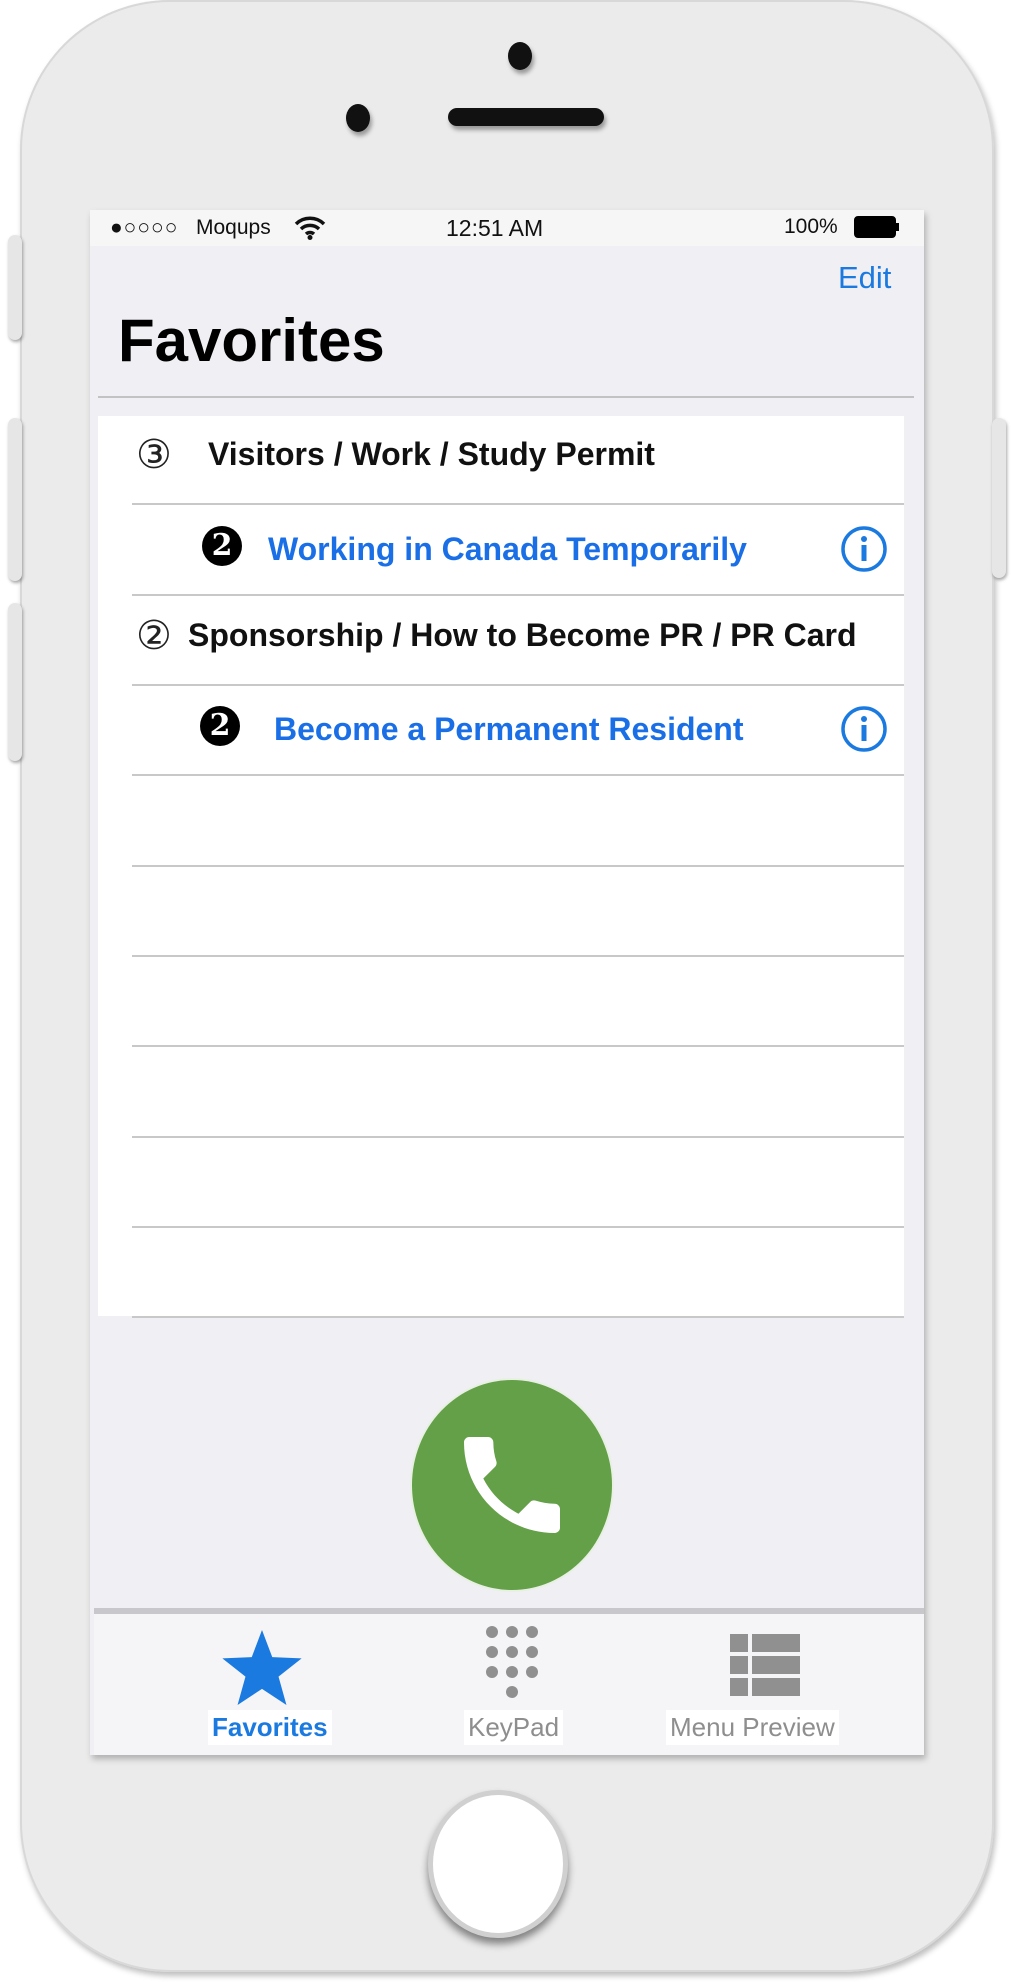 The image size is (1018, 1984). I want to click on mute-switch, so click(15, 287).